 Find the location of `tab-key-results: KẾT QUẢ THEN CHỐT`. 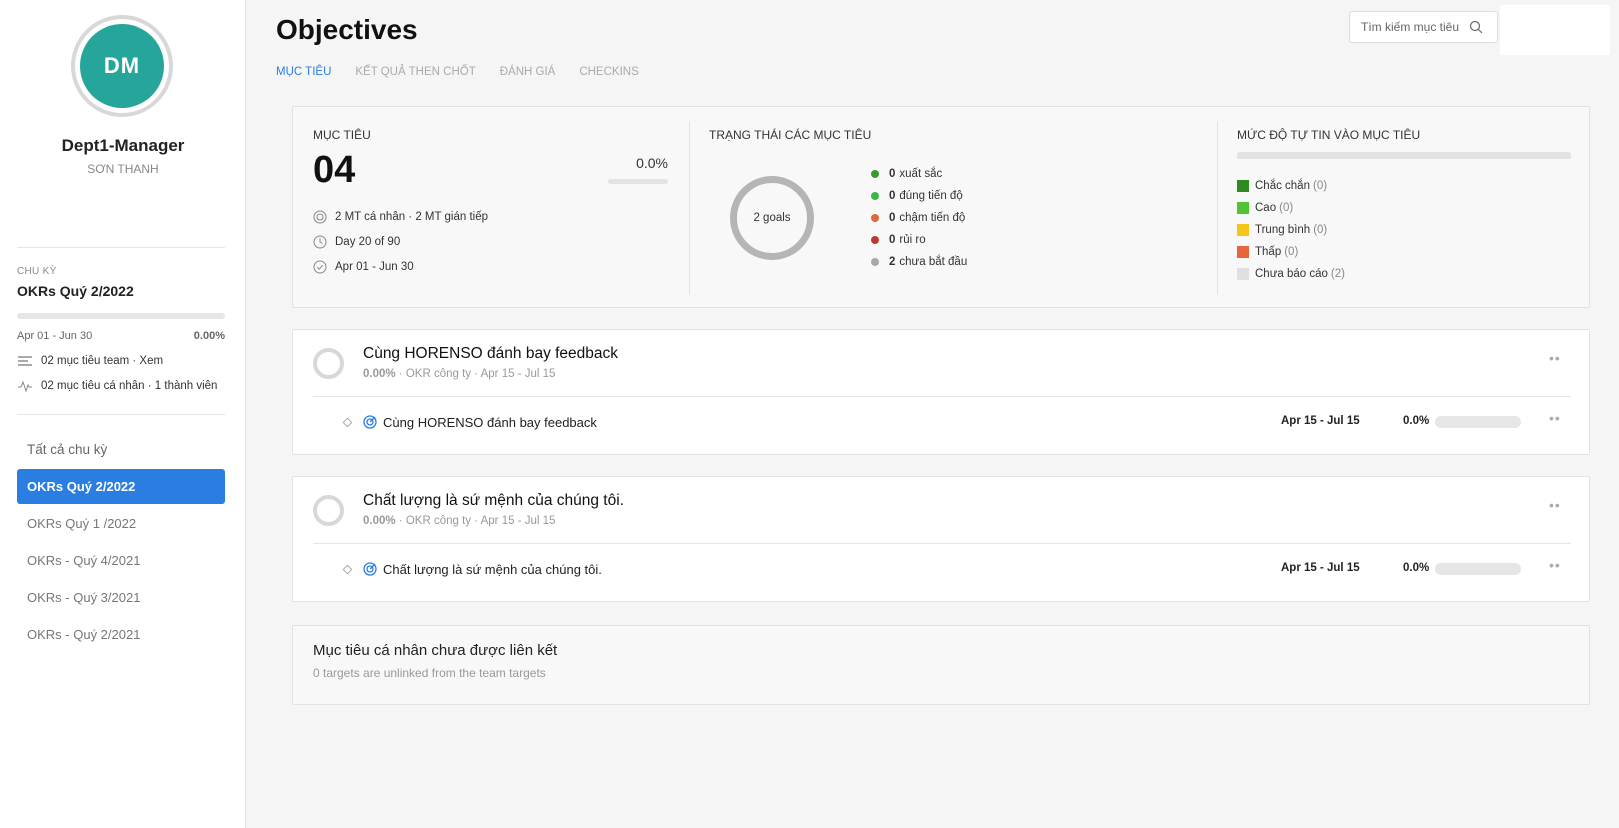

tab-key-results: KẾT QUẢ THEN CHỐT is located at coordinates (415, 72).